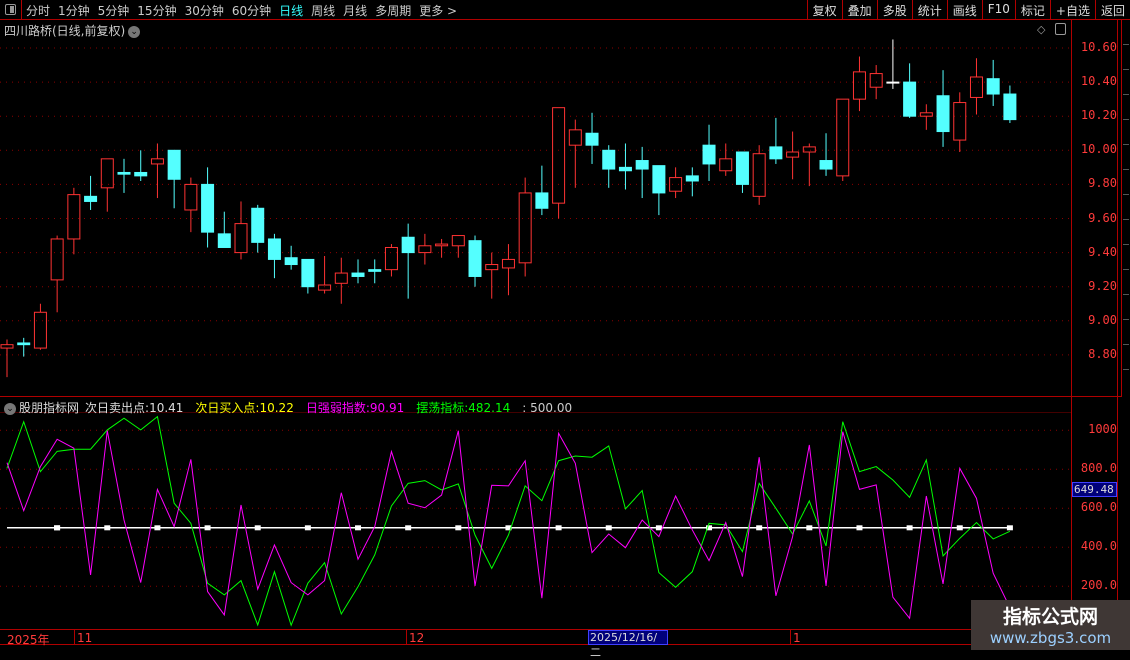  Describe the element at coordinates (628, 644) in the screenshot. I see `selected-date-label: 2025/12/16/二` at that location.